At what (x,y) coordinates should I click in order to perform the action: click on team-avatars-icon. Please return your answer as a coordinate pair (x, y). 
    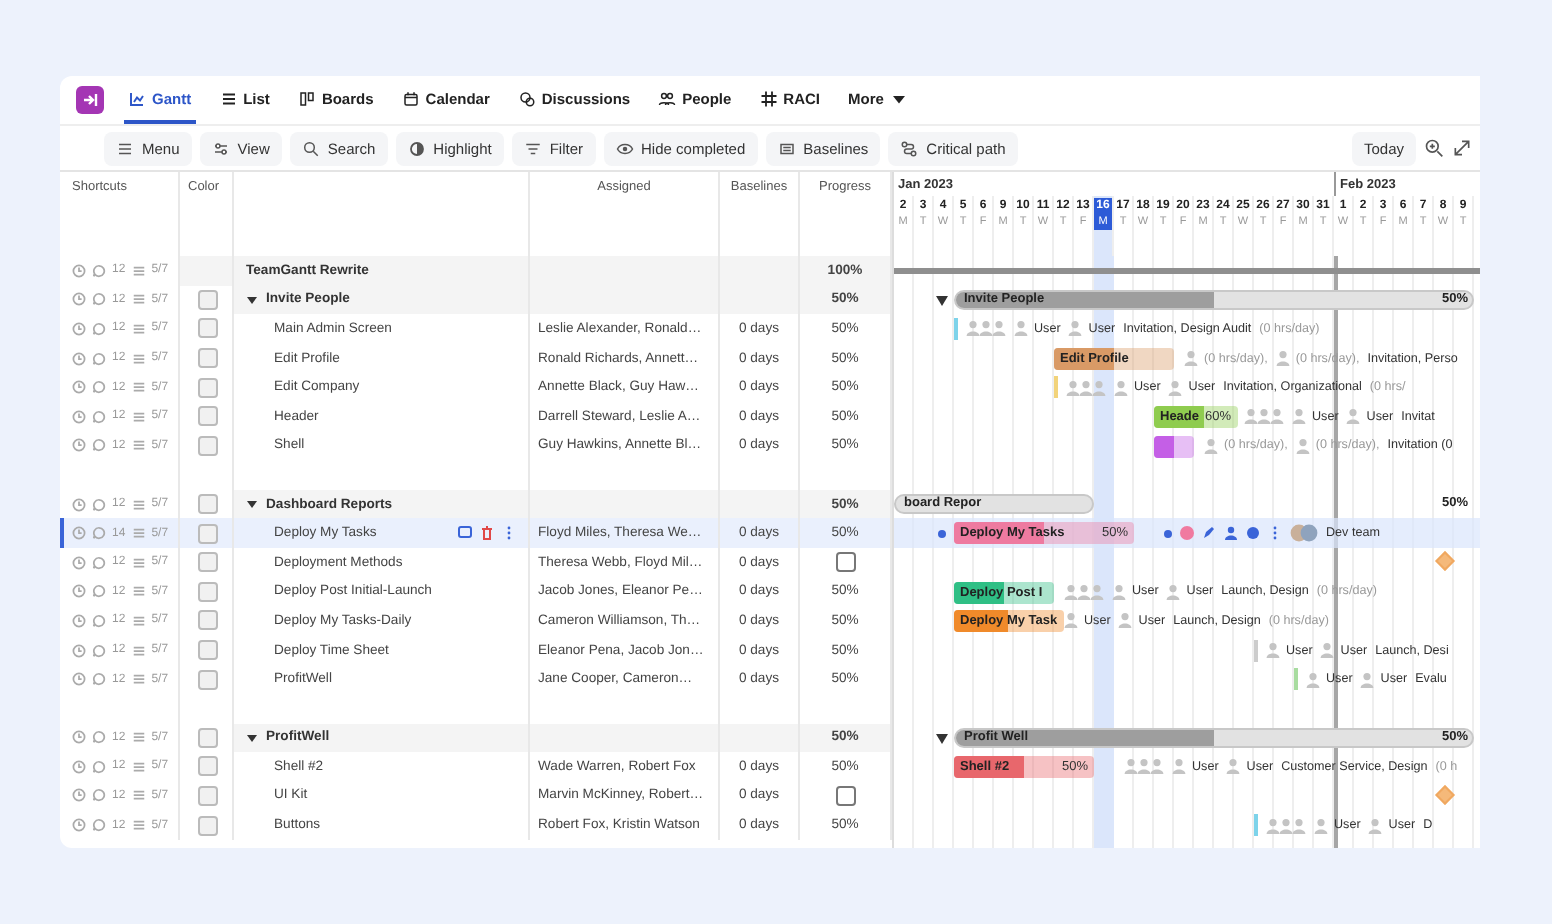
    Looking at the image, I should click on (1304, 533).